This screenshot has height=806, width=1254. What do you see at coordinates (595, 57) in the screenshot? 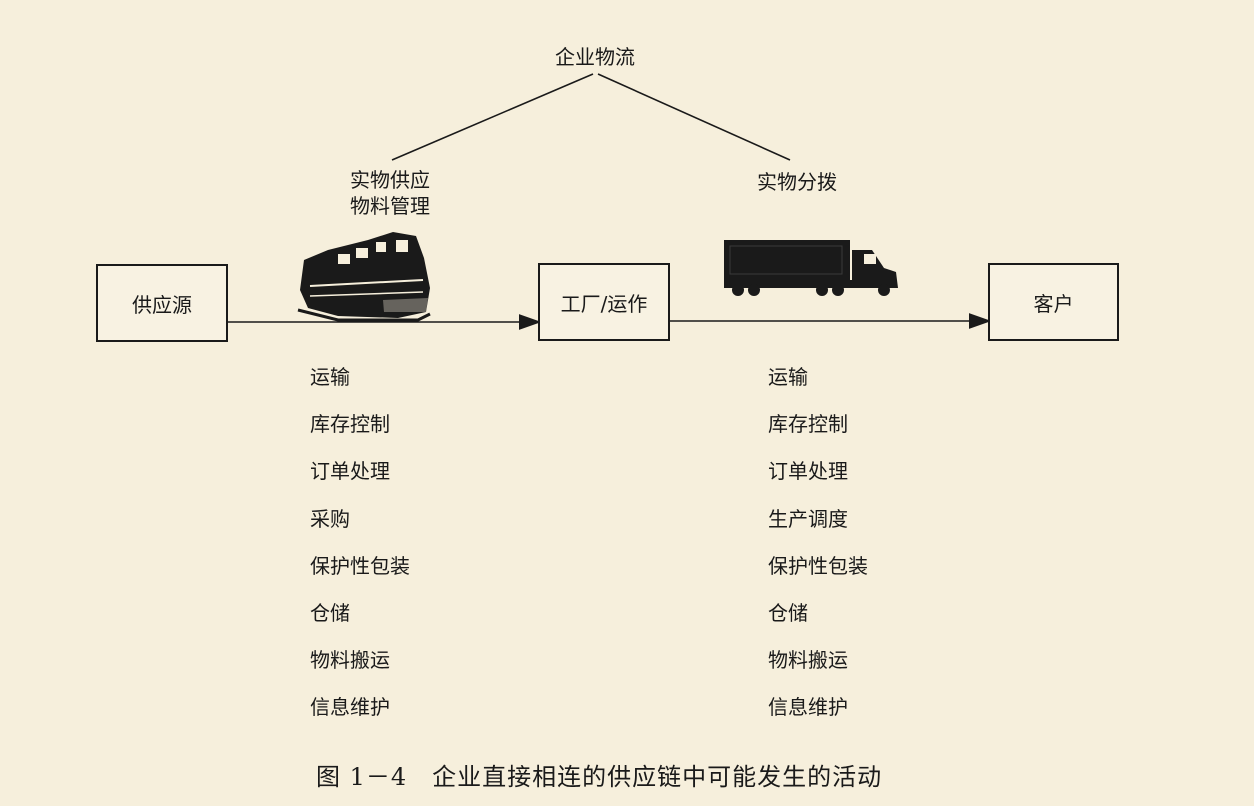
I see `top-label: 企业物流` at bounding box center [595, 57].